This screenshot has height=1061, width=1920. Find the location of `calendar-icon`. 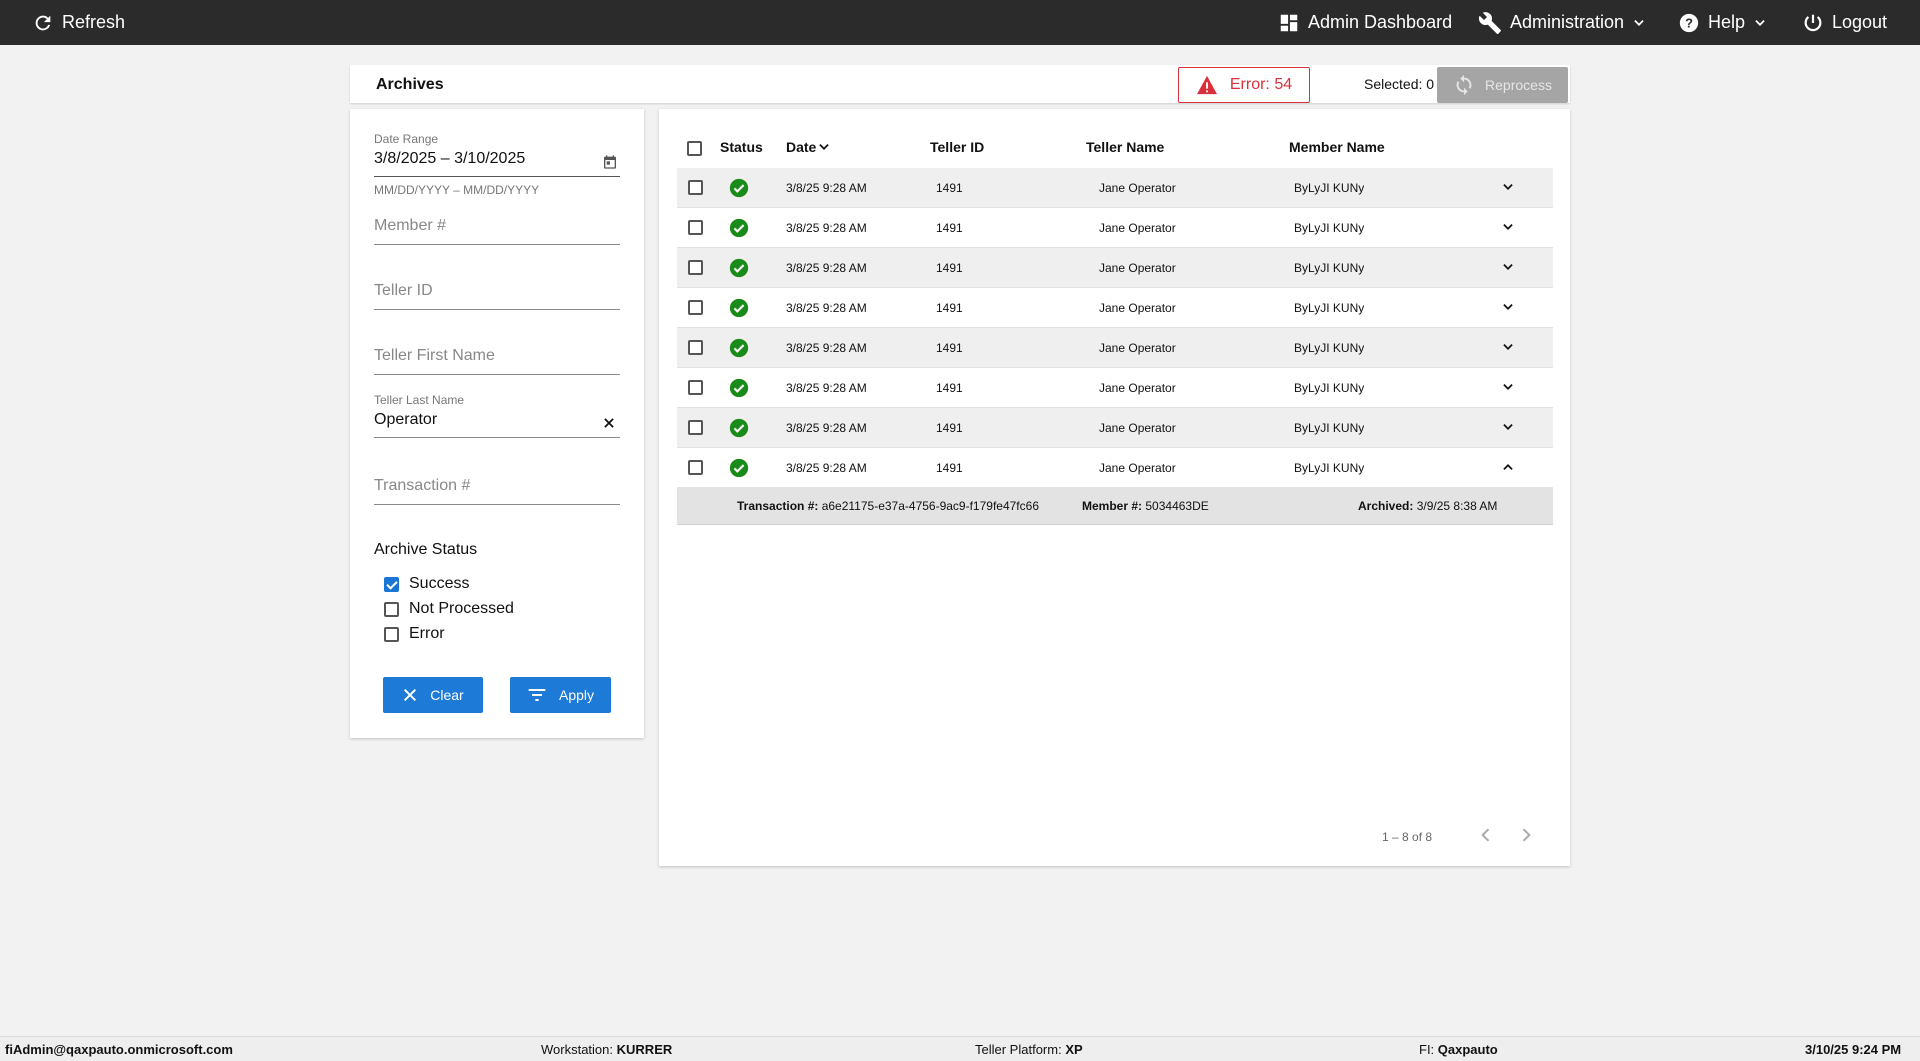

calendar-icon is located at coordinates (610, 162).